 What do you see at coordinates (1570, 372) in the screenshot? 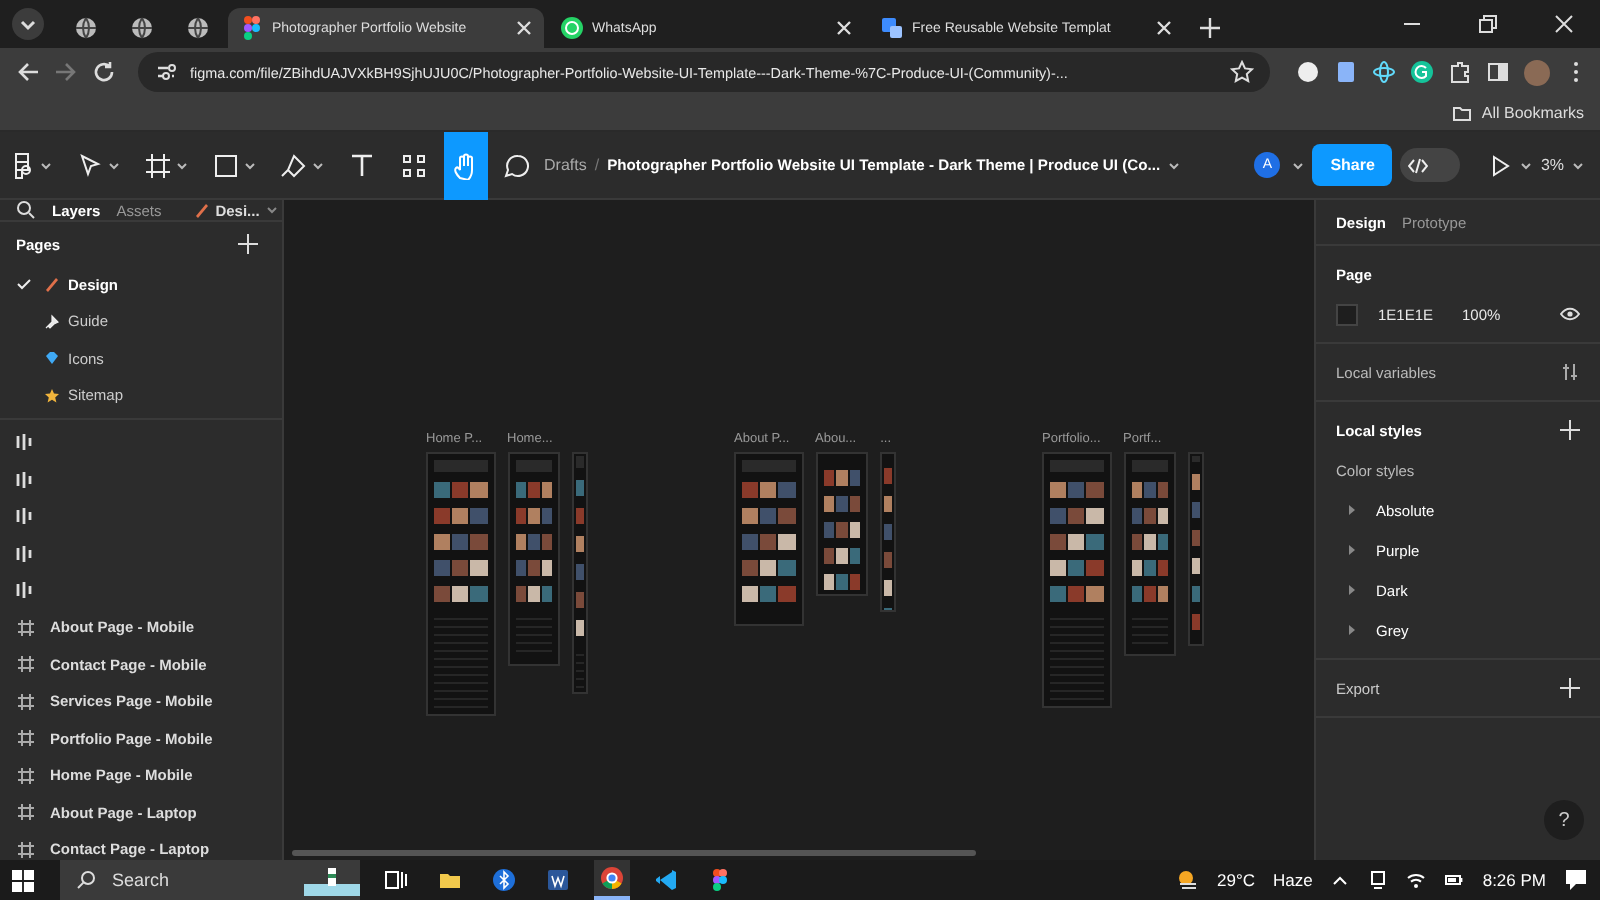
I see `sliders-icon` at bounding box center [1570, 372].